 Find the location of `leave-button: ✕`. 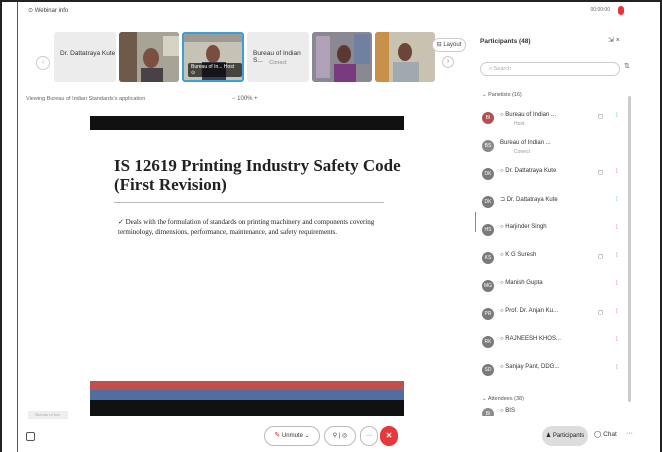

leave-button: ✕ is located at coordinates (389, 436).